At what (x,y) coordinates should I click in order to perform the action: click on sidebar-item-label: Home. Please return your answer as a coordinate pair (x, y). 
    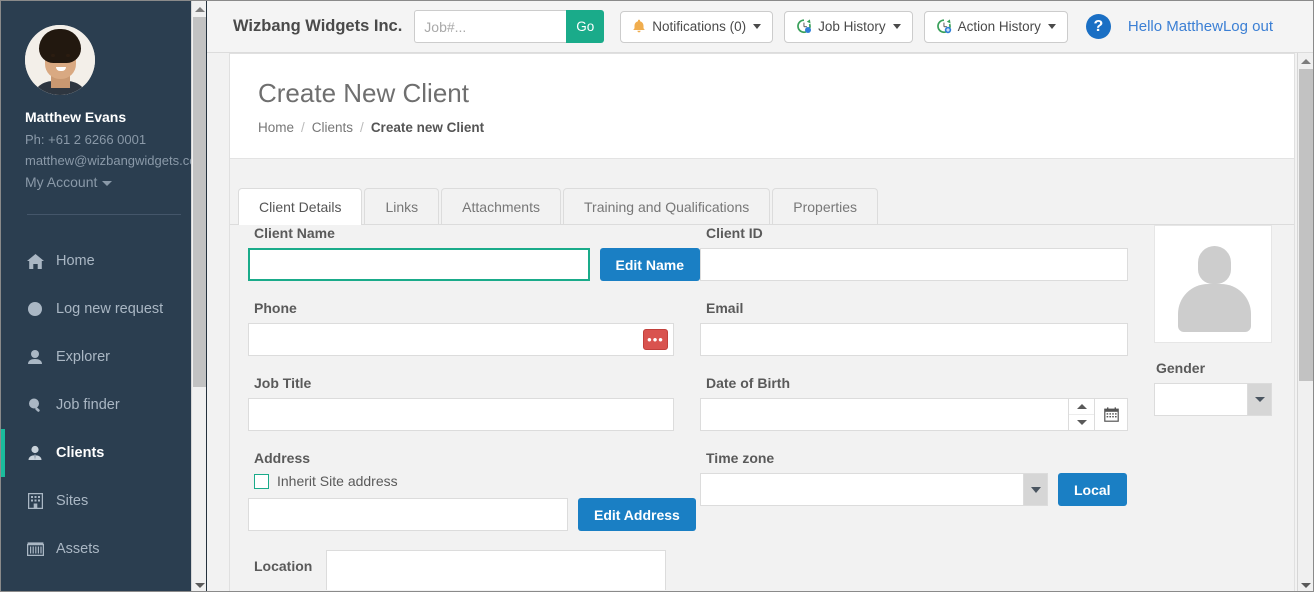
    Looking at the image, I should click on (75, 261).